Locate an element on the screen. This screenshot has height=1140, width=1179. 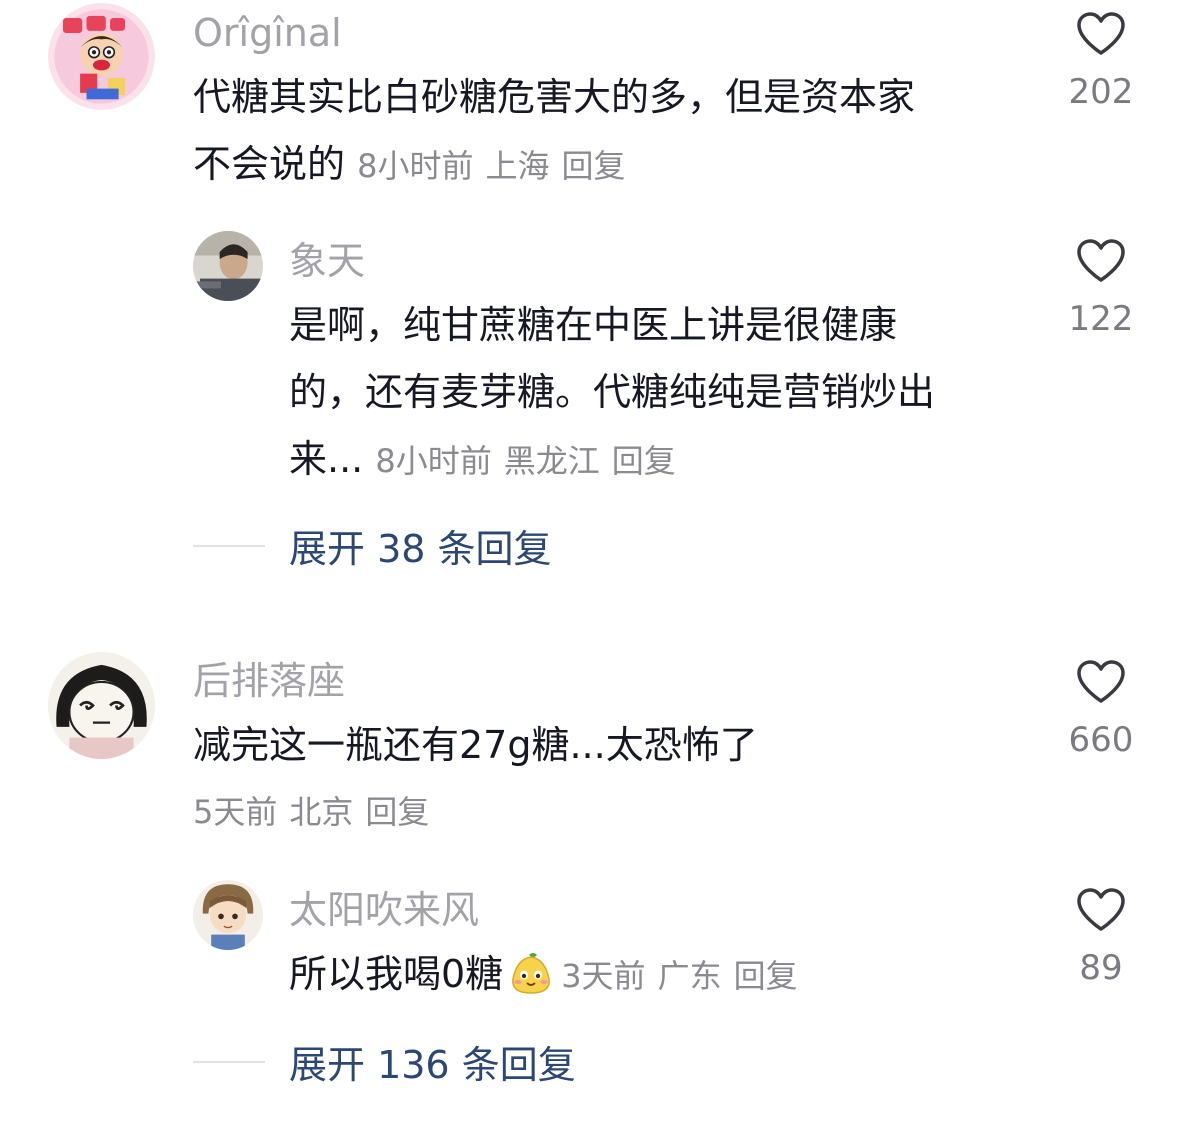
reply-location: 广东 is located at coordinates (689, 976).